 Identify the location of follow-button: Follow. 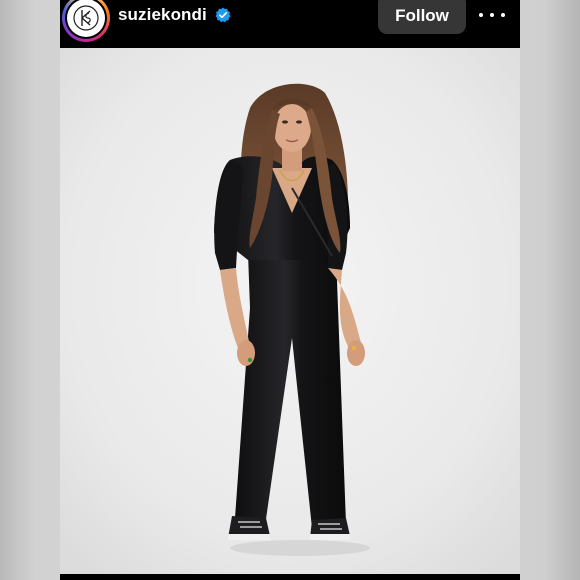
(422, 17).